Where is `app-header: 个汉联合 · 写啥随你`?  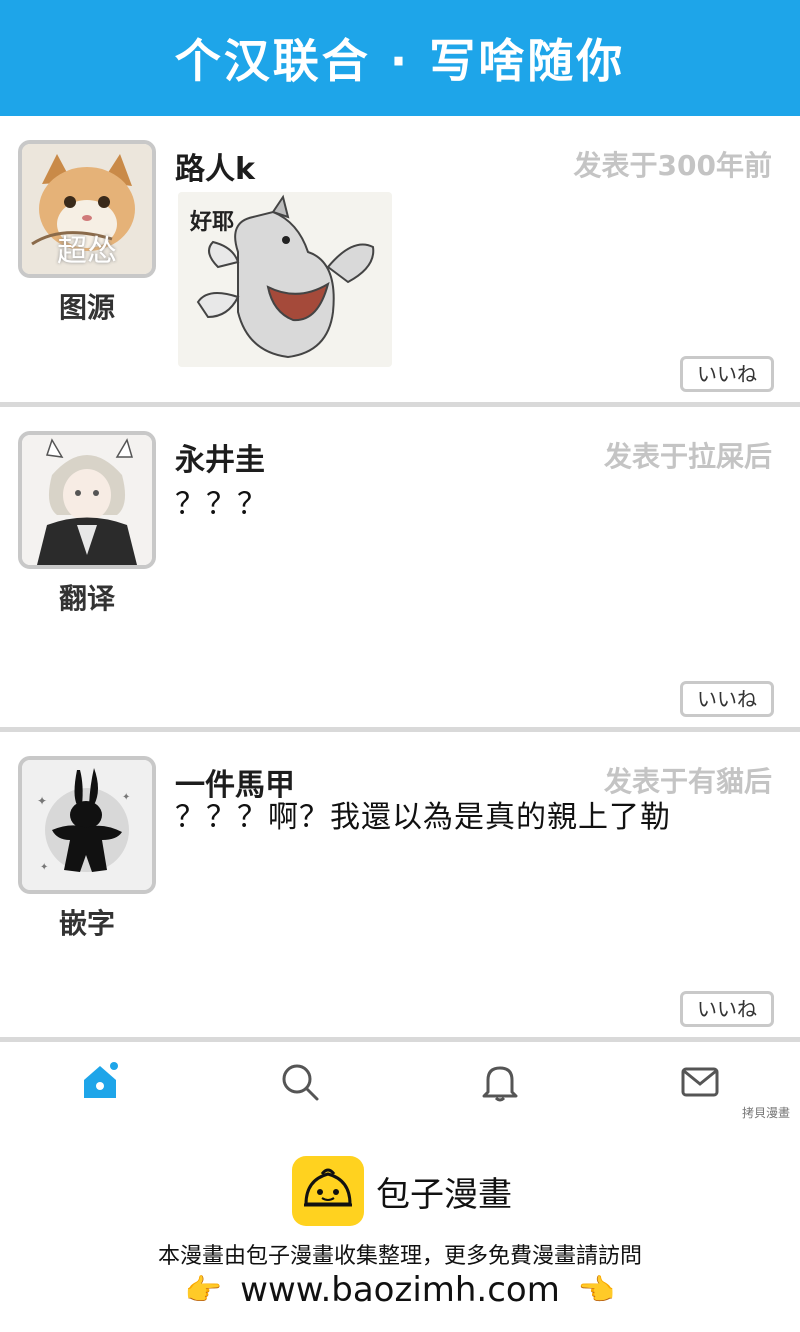 app-header: 个汉联合 · 写啥随你 is located at coordinates (400, 58).